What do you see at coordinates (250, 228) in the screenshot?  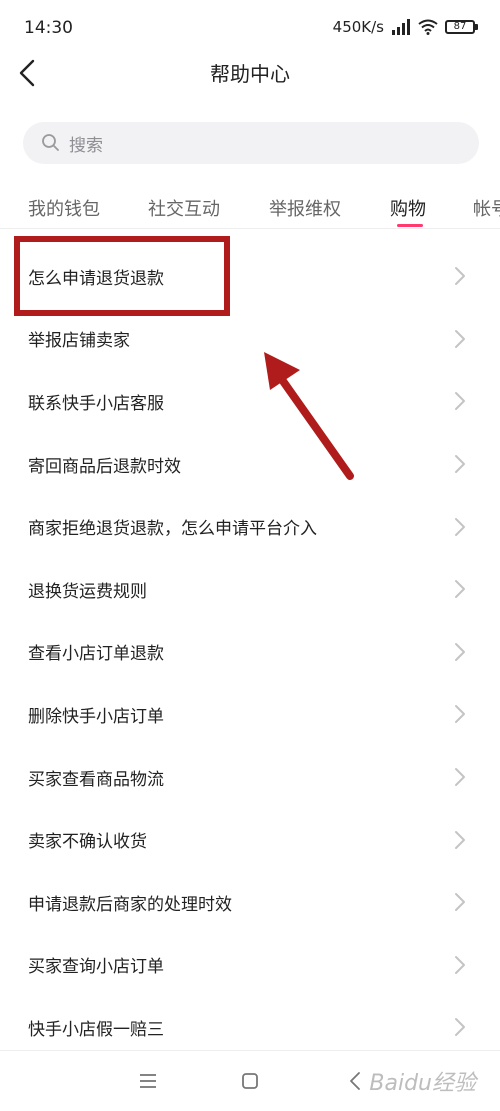 I see `divider` at bounding box center [250, 228].